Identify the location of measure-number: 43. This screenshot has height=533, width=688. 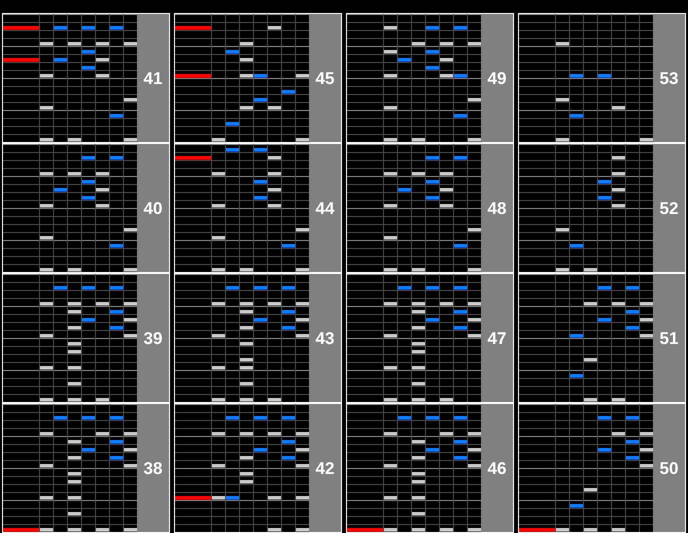
(325, 338).